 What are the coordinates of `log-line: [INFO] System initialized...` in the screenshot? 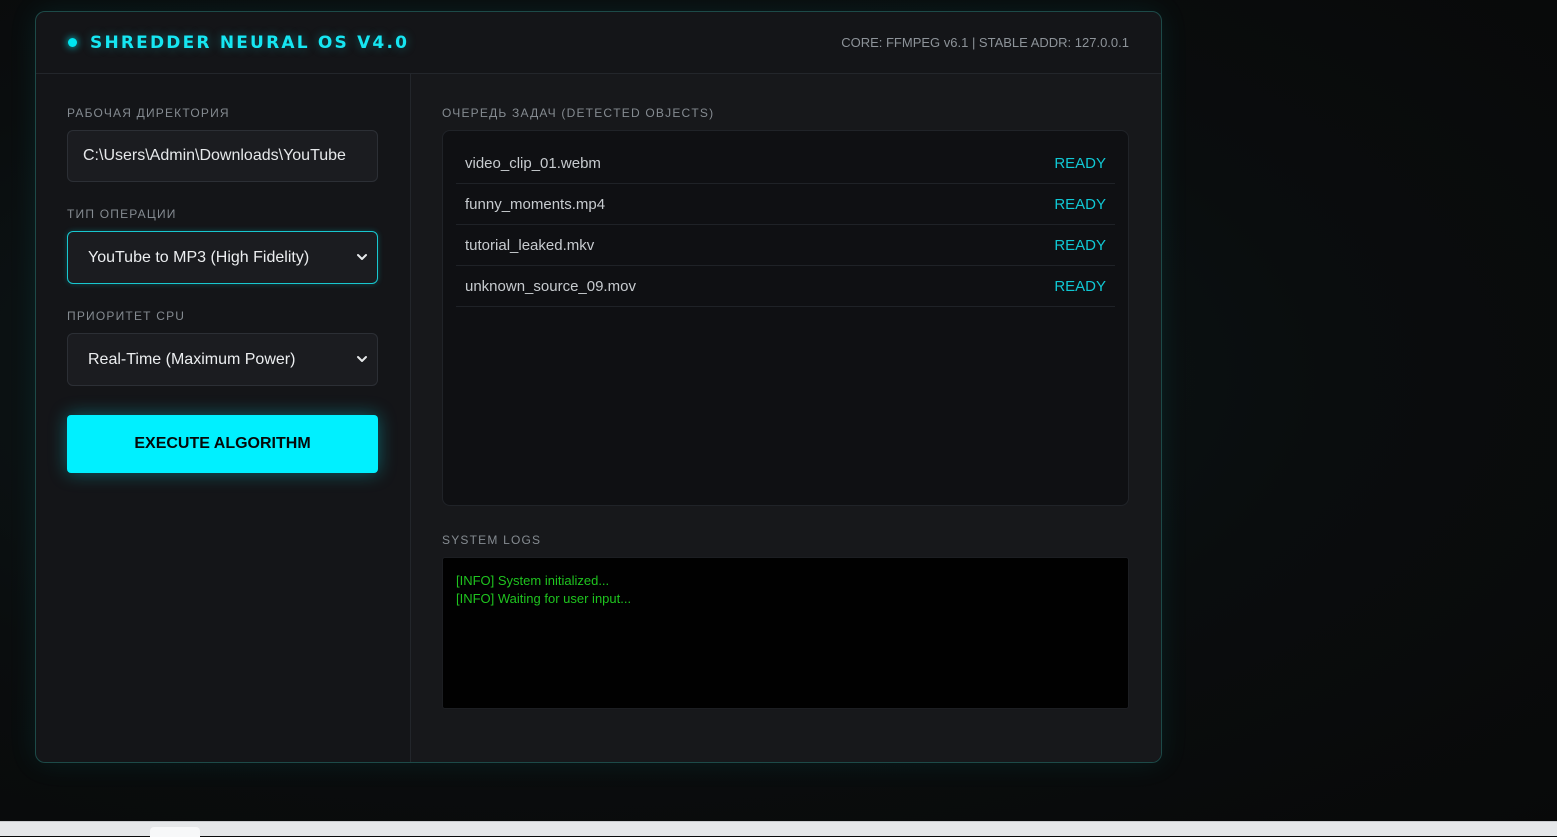 It's located at (533, 580).